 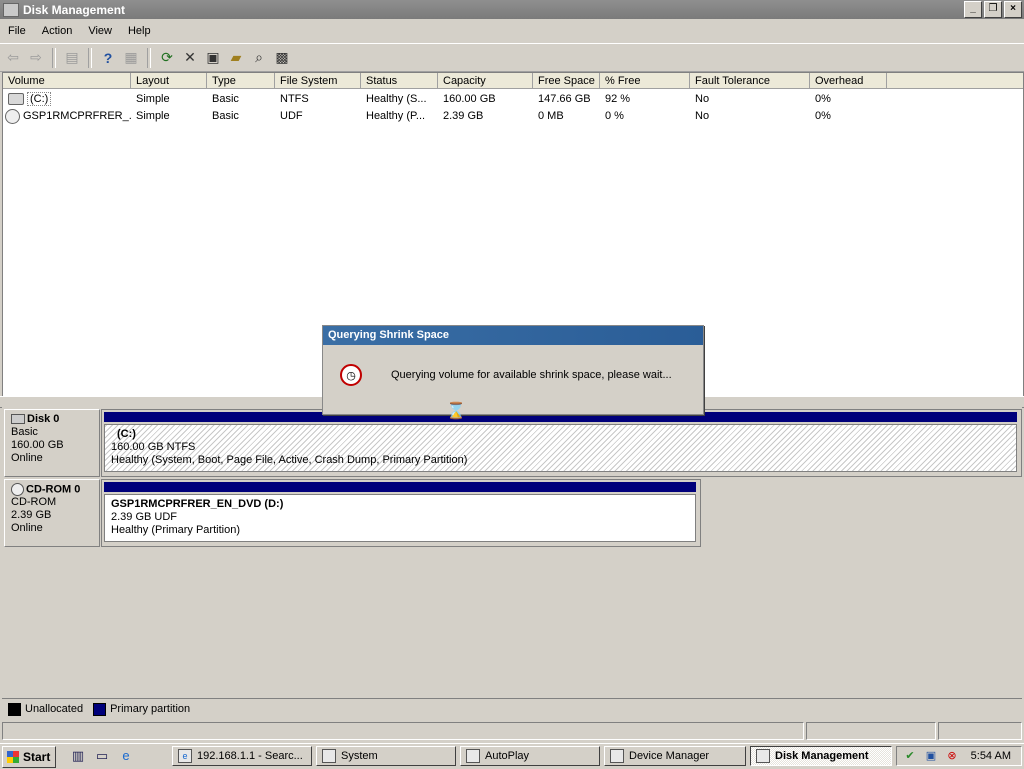 I want to click on security-icon: ✔, so click(x=910, y=756).